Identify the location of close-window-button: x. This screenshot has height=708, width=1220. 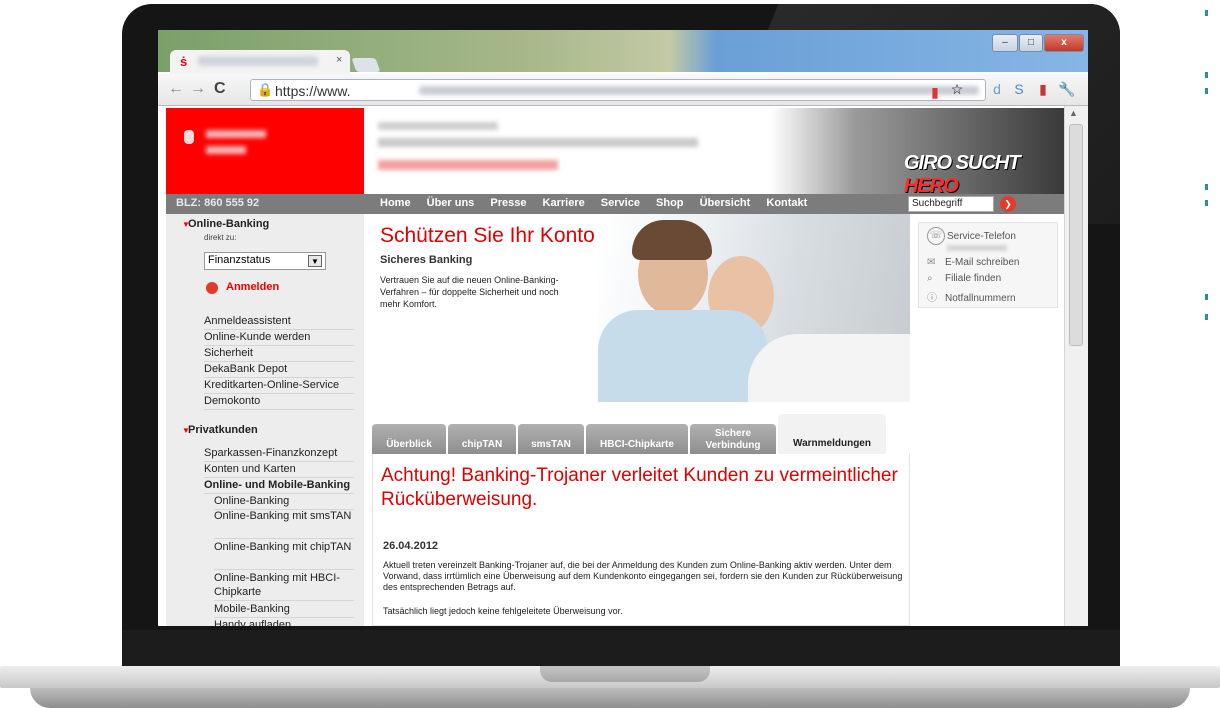
(1064, 43).